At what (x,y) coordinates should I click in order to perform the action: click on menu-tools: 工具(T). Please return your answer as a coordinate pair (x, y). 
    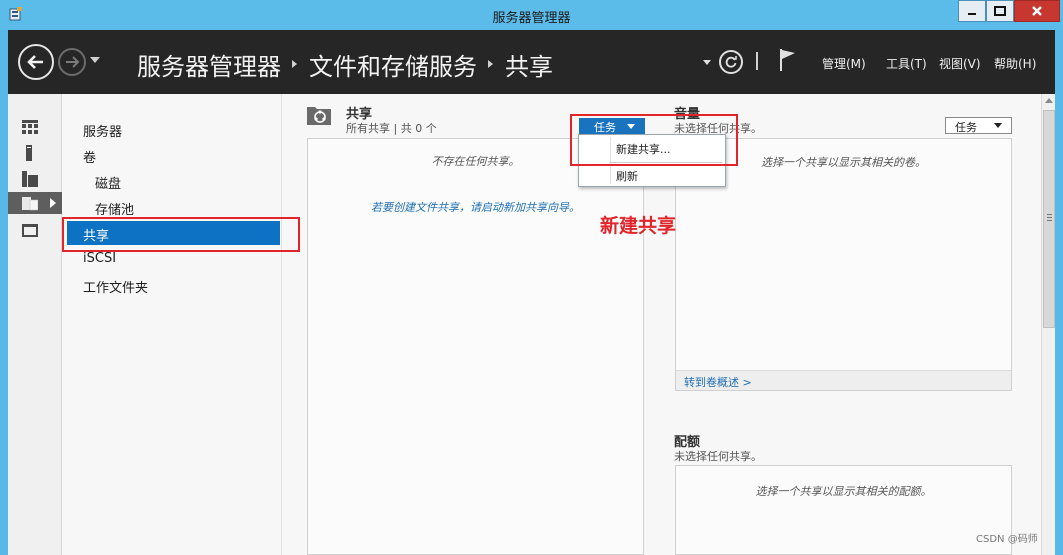
    Looking at the image, I should click on (906, 63).